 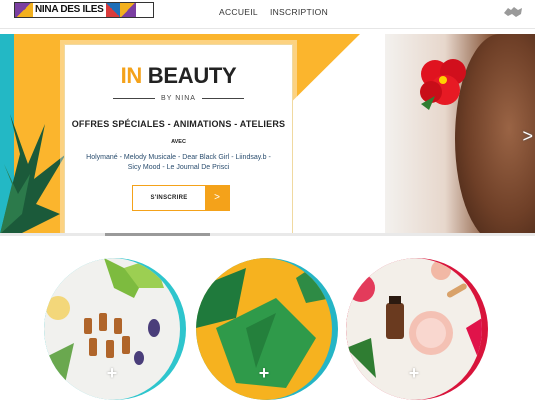 I want to click on event-offers: OFFRES SPÉCIALES - ANIMATIONS - ATELIERS, so click(x=178, y=124).